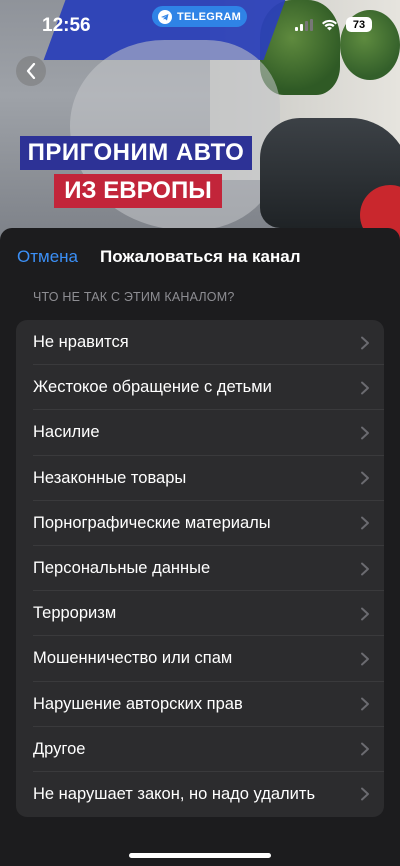 The height and width of the screenshot is (866, 400). I want to click on reason-scam-spam: Мошенничество или спам, so click(200, 659).